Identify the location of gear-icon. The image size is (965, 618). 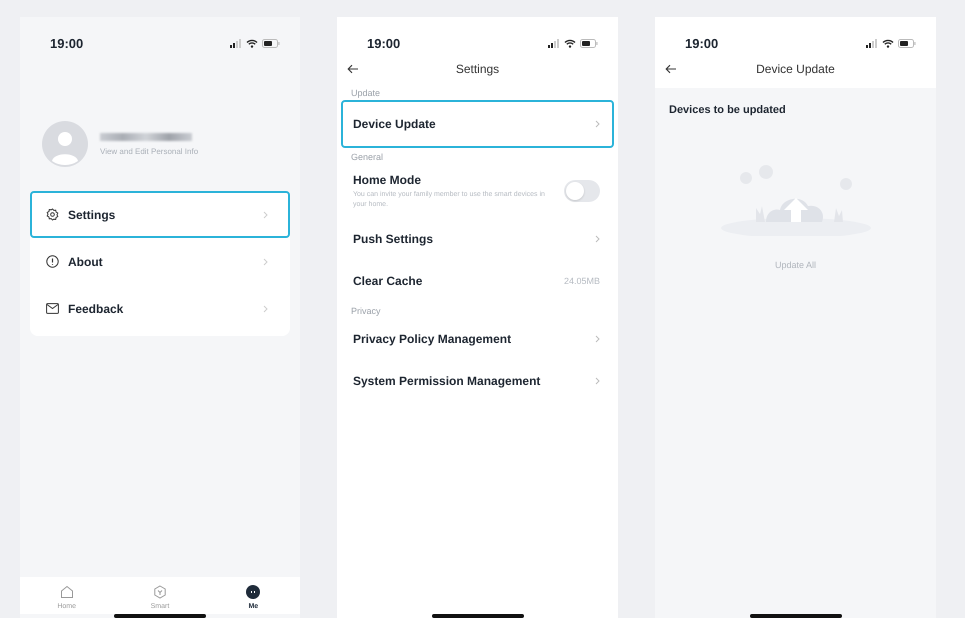
(52, 214).